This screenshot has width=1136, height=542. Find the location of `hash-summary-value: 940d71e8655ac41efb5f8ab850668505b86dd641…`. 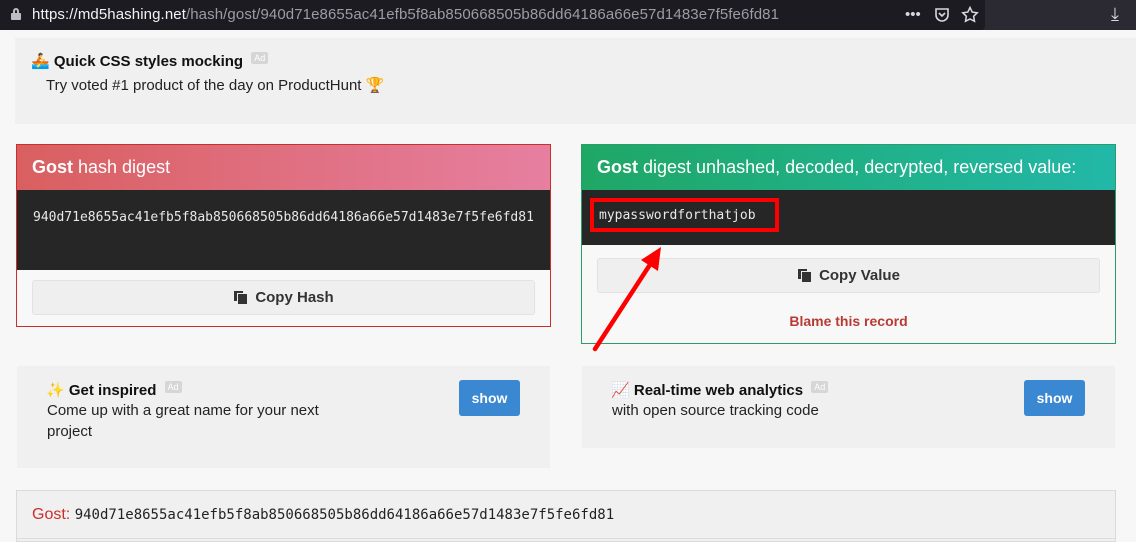

hash-summary-value: 940d71e8655ac41efb5f8ab850668505b86dd641… is located at coordinates (344, 515).